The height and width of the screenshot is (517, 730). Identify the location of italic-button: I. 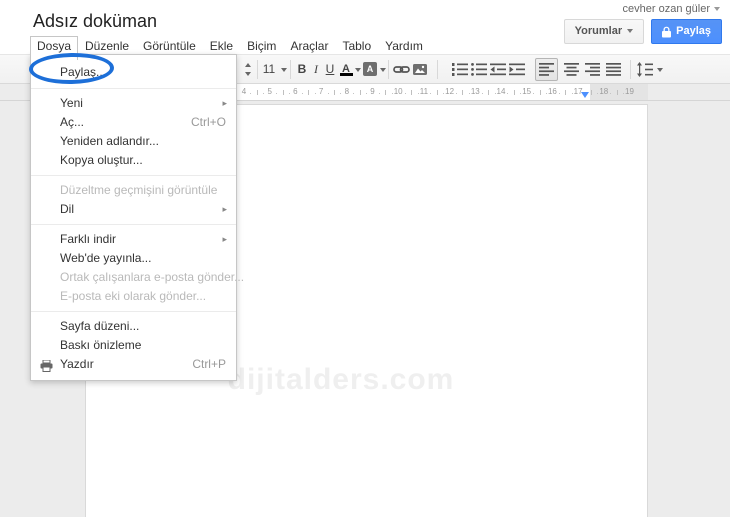
(316, 69).